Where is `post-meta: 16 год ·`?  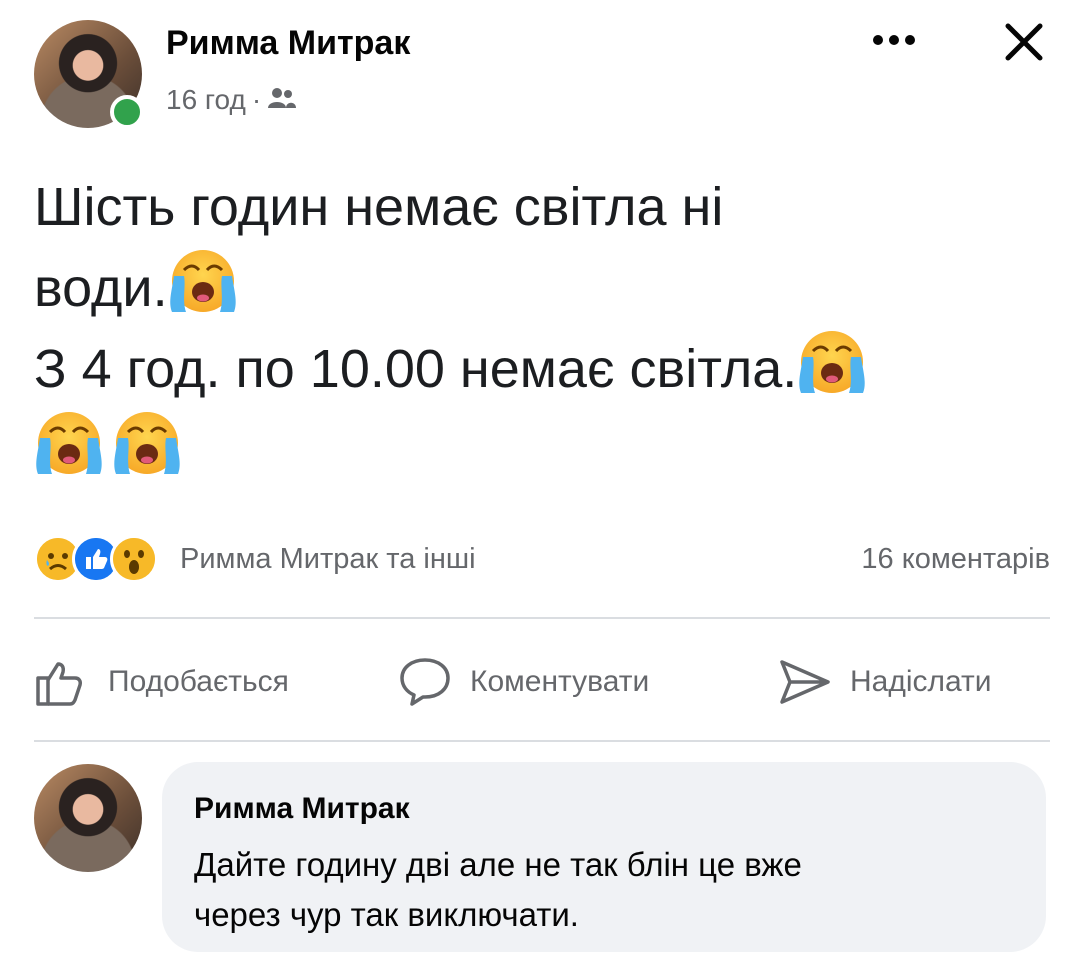
post-meta: 16 год · is located at coordinates (231, 100).